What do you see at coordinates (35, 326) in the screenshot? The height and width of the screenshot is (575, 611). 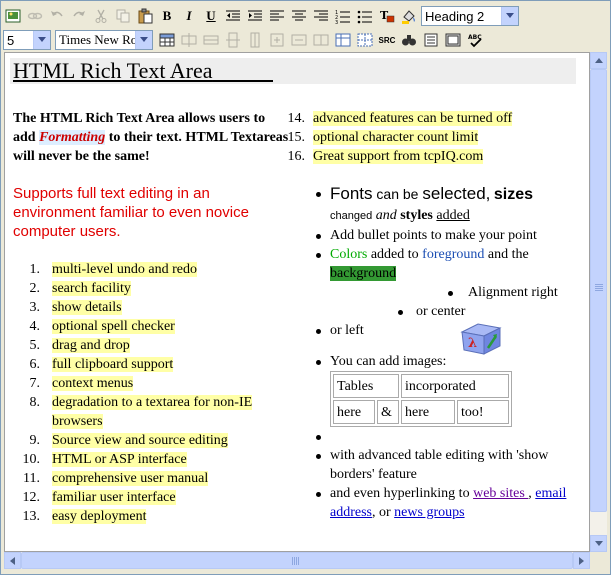 I see `list-number: 4.` at bounding box center [35, 326].